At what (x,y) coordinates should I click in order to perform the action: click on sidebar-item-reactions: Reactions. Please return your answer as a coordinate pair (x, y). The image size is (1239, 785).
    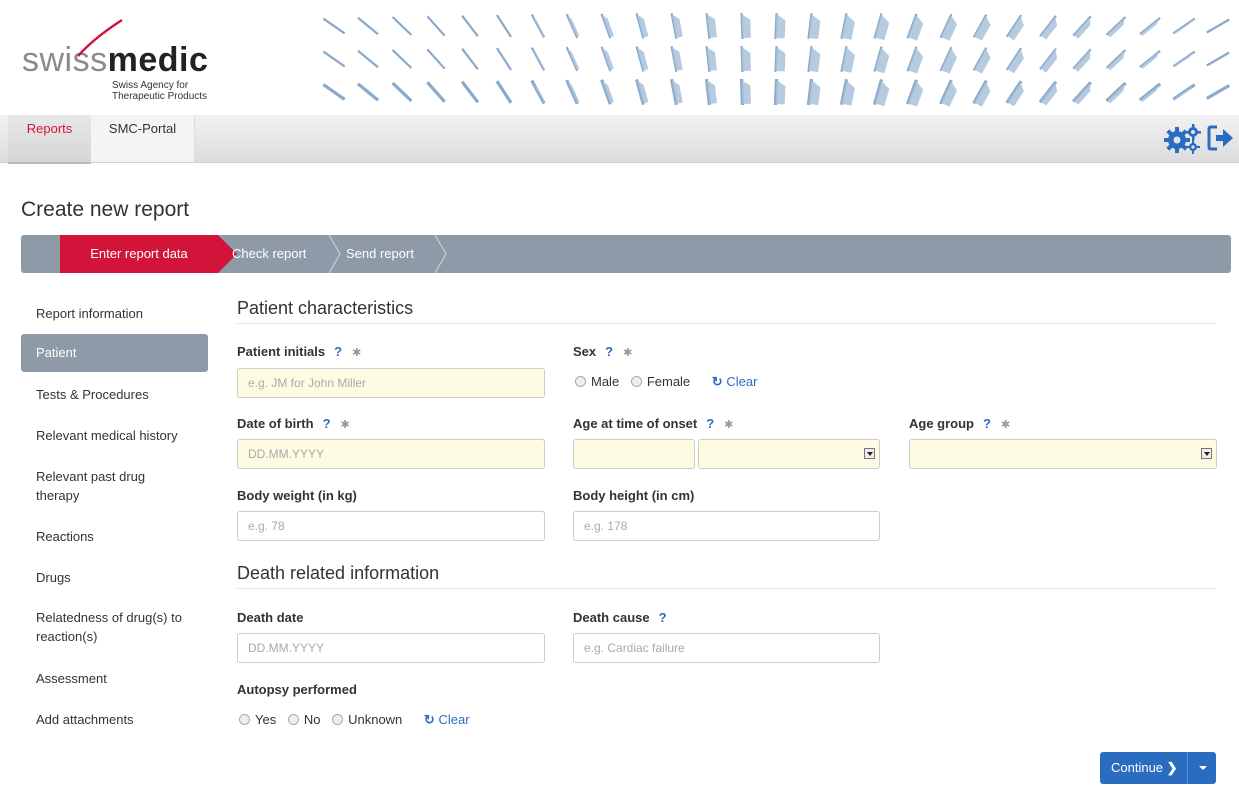
    Looking at the image, I should click on (114, 536).